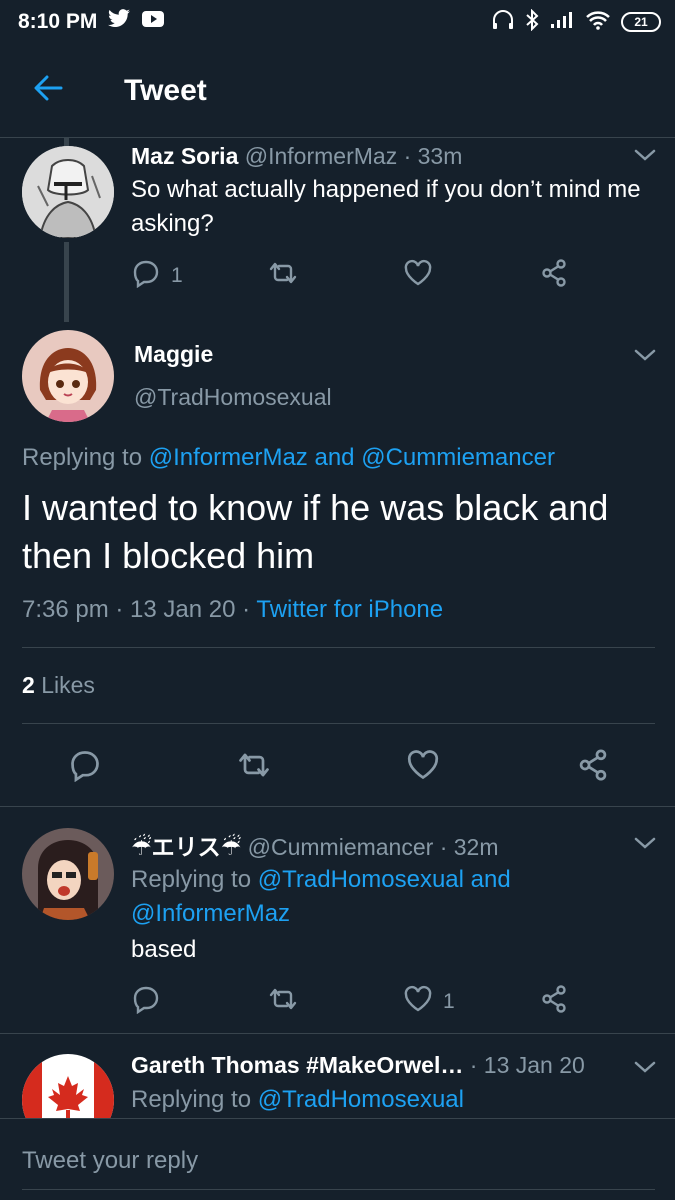  I want to click on top-app-bar: Tweet, so click(337, 91).